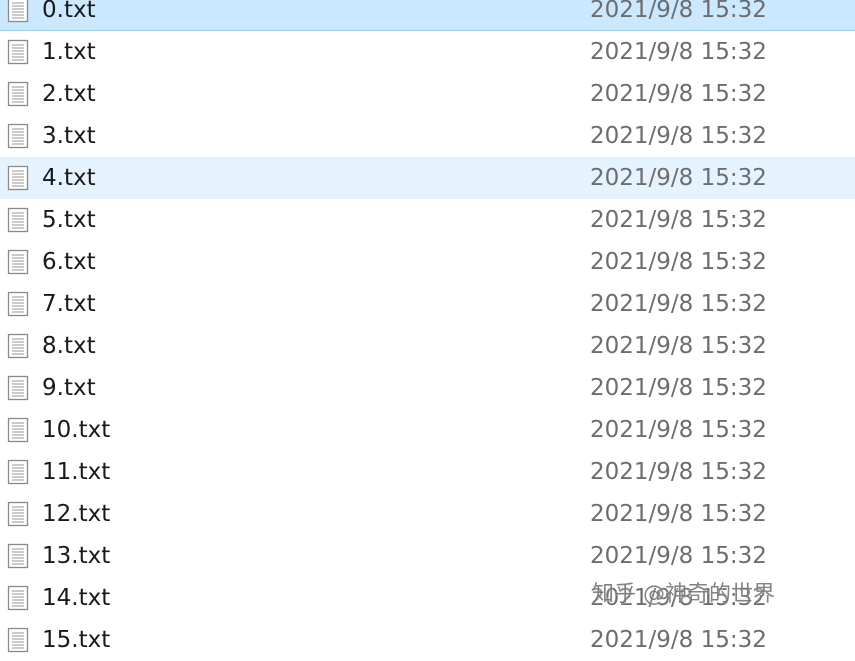  Describe the element at coordinates (427, 178) in the screenshot. I see `file-row: 4.txt 2021/9/8 15:32` at that location.